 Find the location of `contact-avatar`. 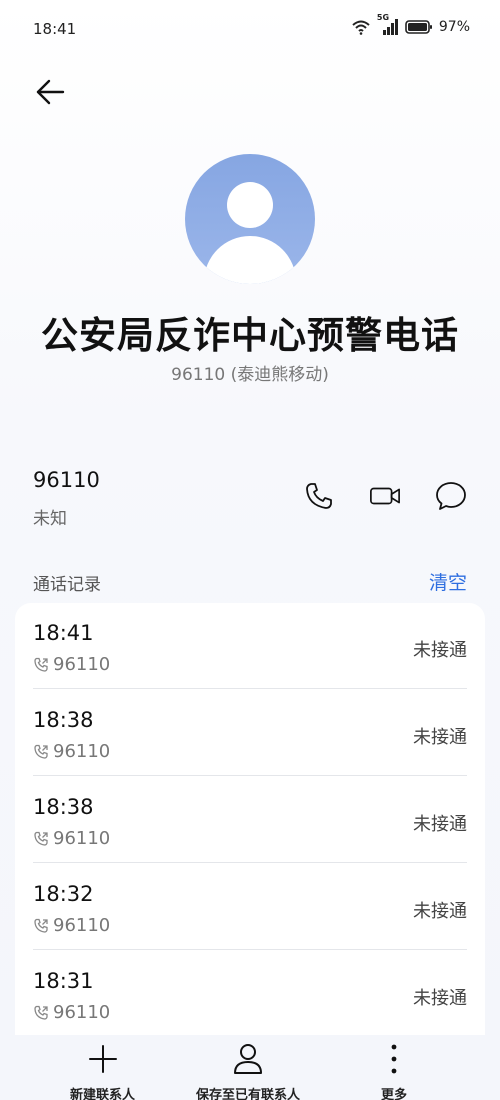

contact-avatar is located at coordinates (250, 219).